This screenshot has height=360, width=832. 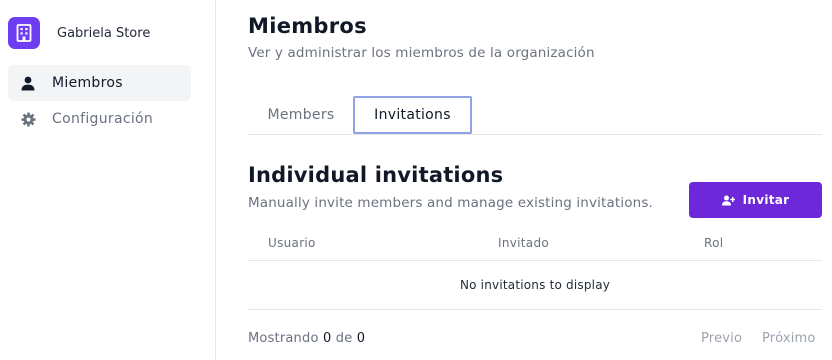 I want to click on showing-of: de, so click(x=344, y=338).